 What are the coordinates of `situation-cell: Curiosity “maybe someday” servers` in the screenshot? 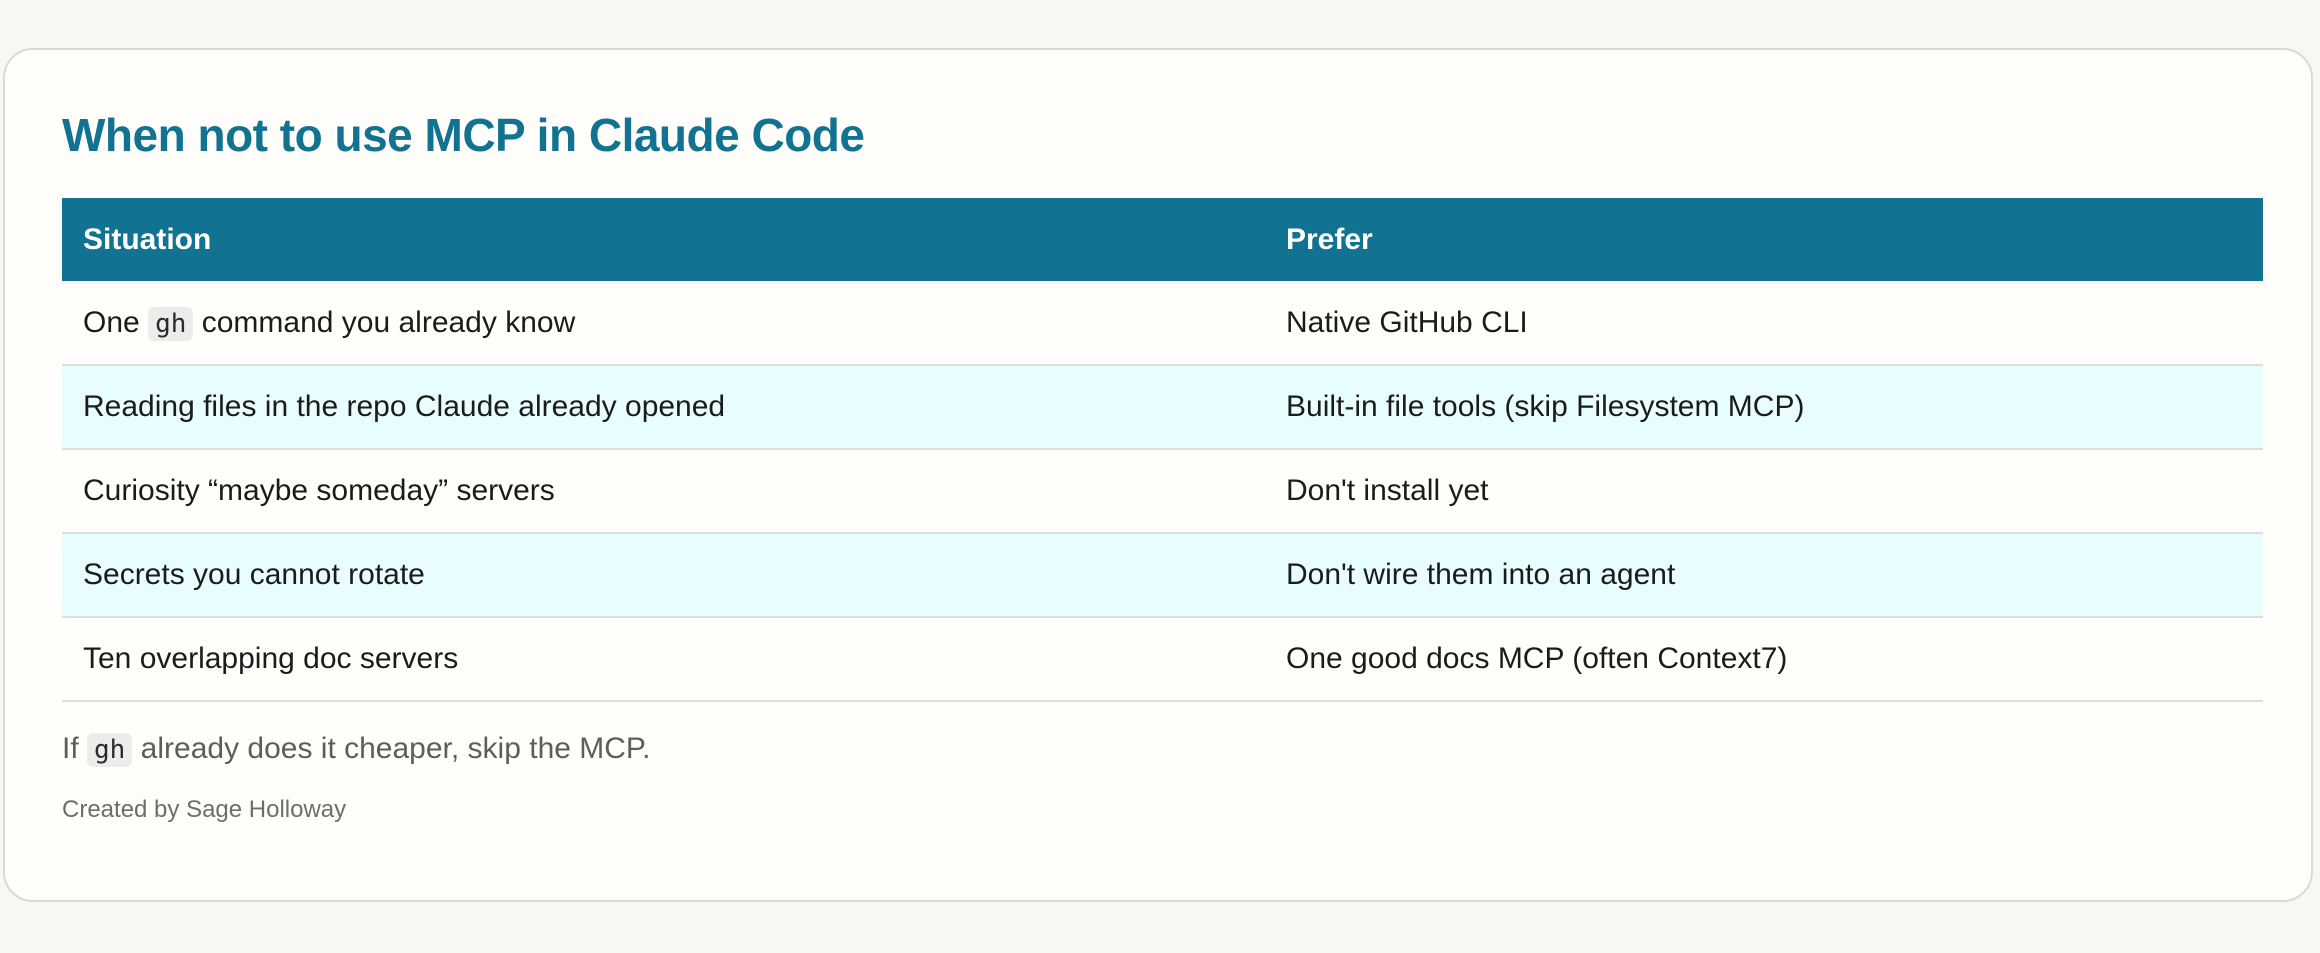 It's located at (319, 490).